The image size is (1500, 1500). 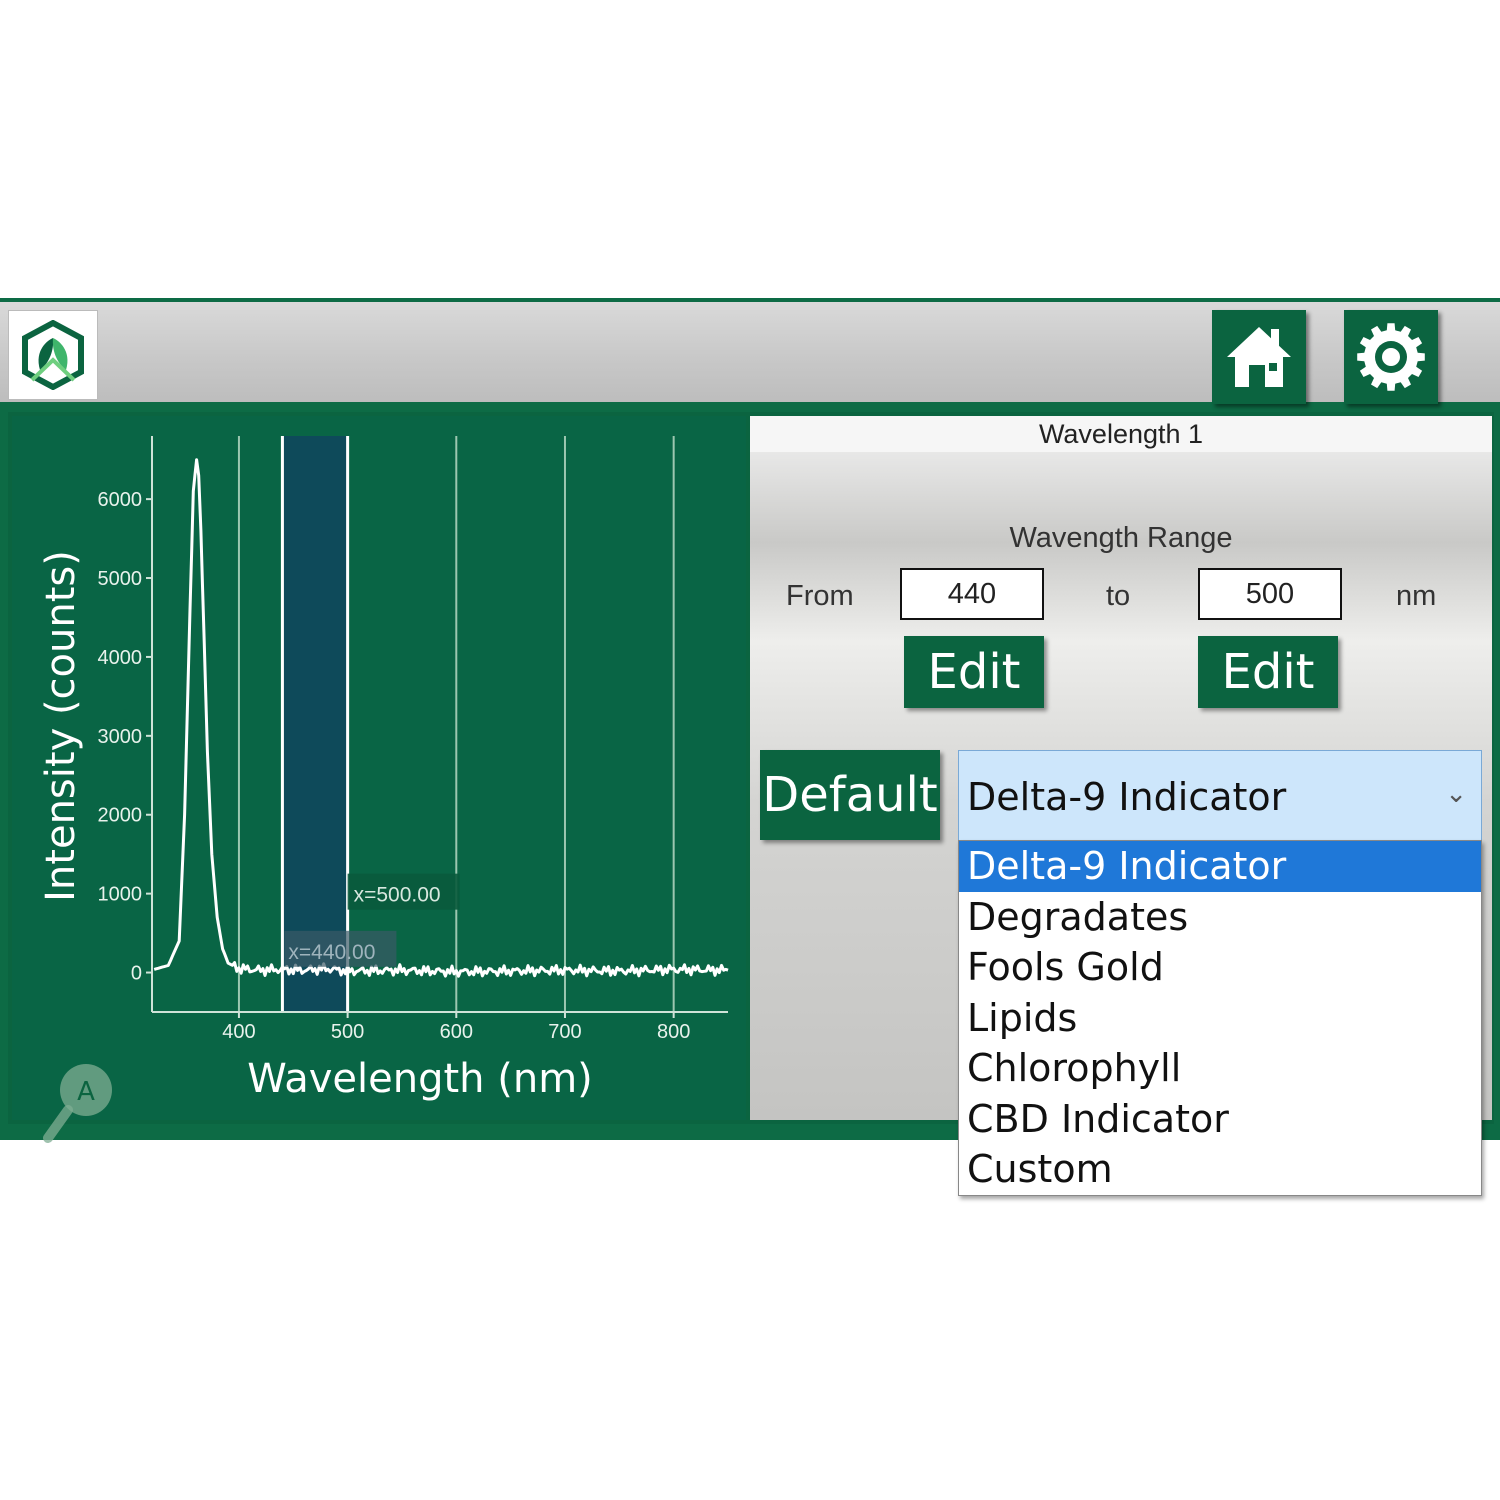 What do you see at coordinates (850, 795) in the screenshot?
I see `default-button: Default` at bounding box center [850, 795].